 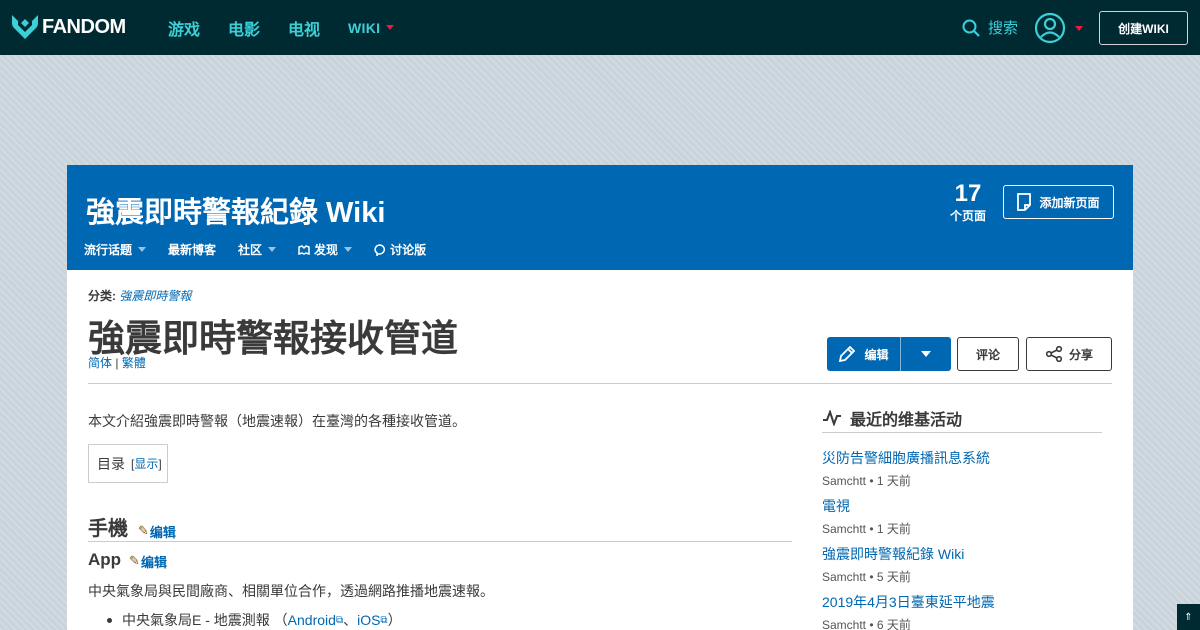 I want to click on user-menu, so click(x=1058, y=28).